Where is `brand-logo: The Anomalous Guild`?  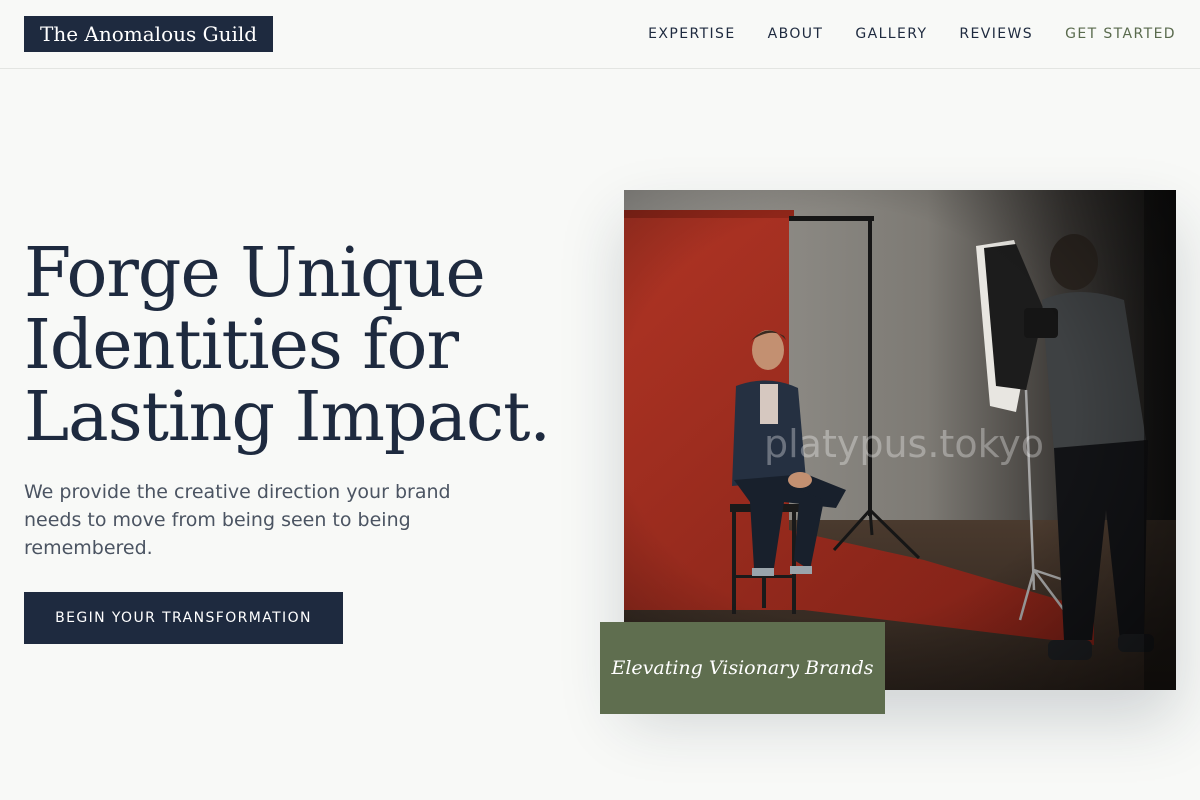
brand-logo: The Anomalous Guild is located at coordinates (149, 34).